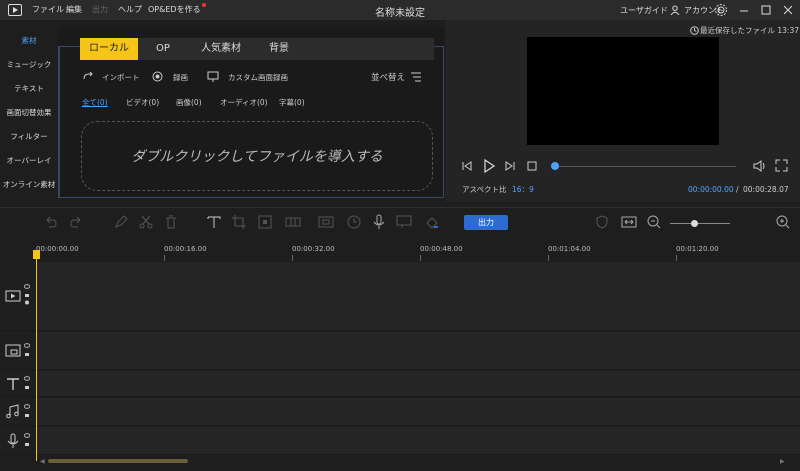 Image resolution: width=800 pixels, height=471 pixels. Describe the element at coordinates (759, 166) in the screenshot. I see `volume-icon` at that location.